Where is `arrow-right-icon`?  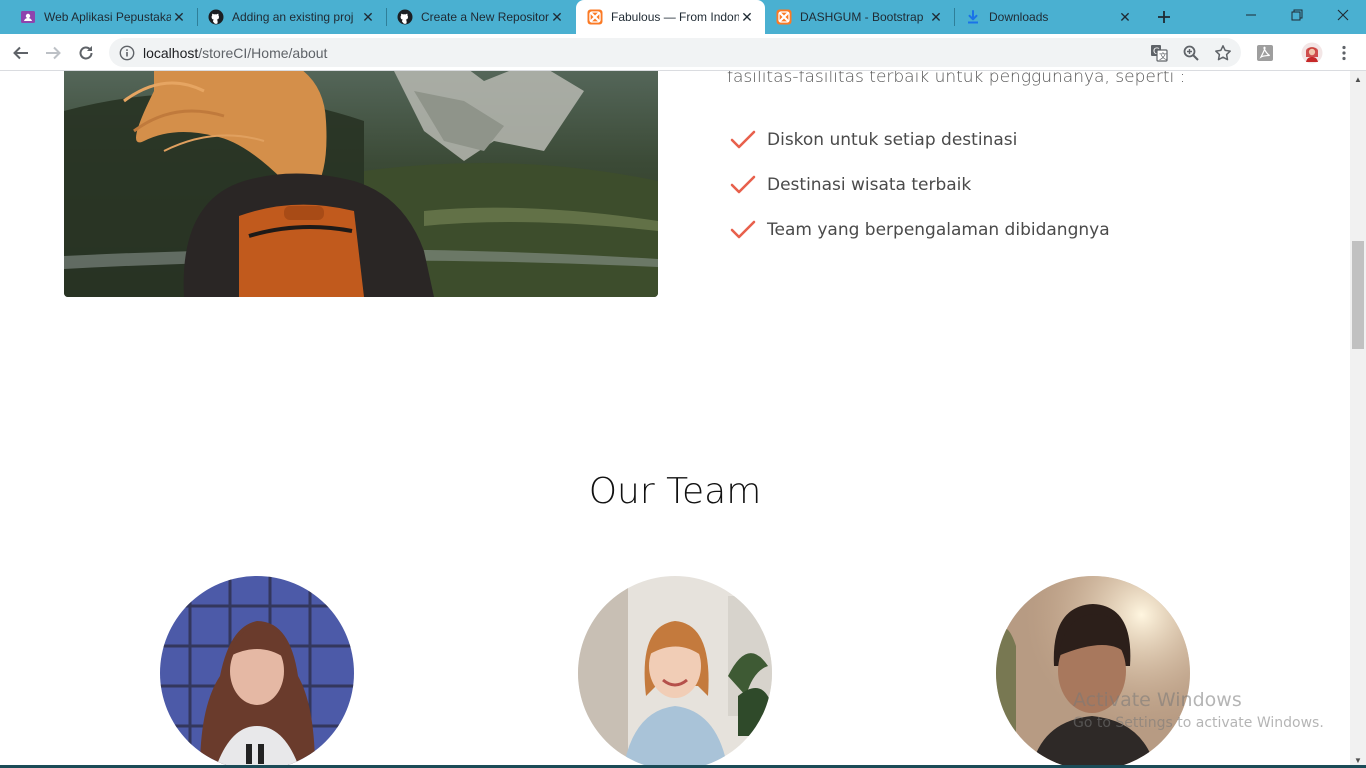
arrow-right-icon is located at coordinates (53, 53).